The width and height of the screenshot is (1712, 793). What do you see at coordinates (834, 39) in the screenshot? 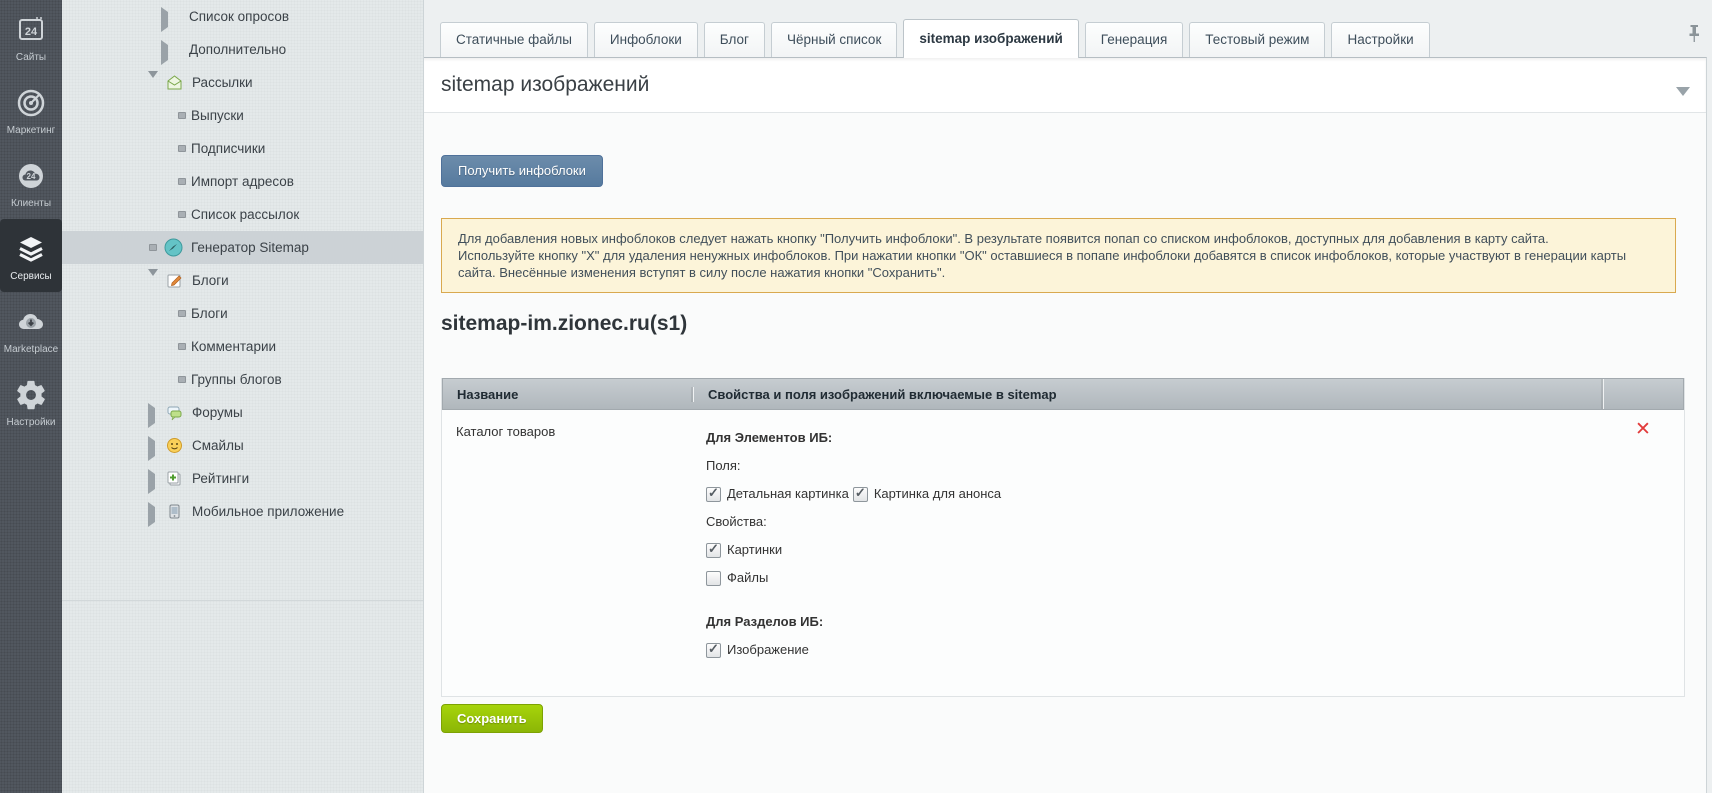
I see `tab-blacklist: Чёрный список` at bounding box center [834, 39].